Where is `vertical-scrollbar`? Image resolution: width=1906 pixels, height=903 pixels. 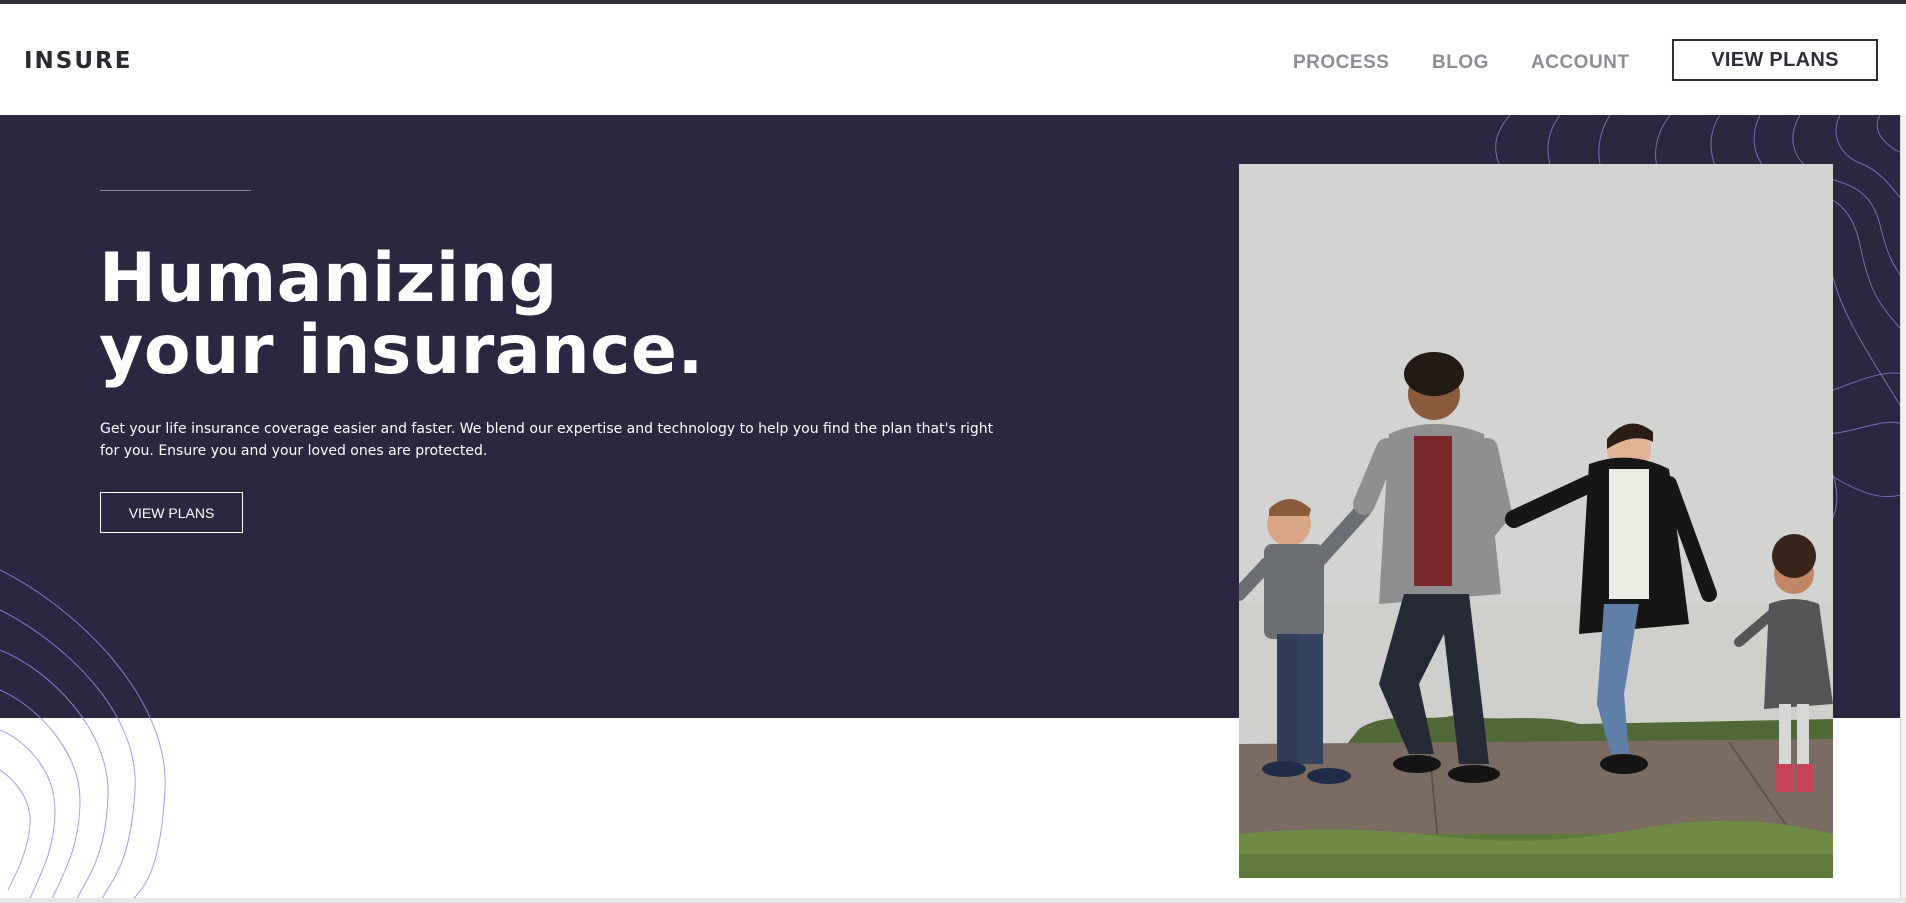
vertical-scrollbar is located at coordinates (1903, 509).